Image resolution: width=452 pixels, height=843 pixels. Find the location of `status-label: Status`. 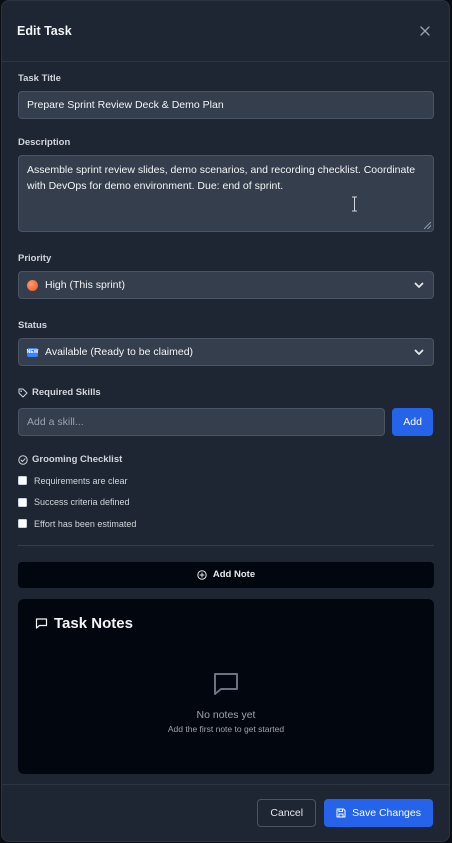

status-label: Status is located at coordinates (33, 325).